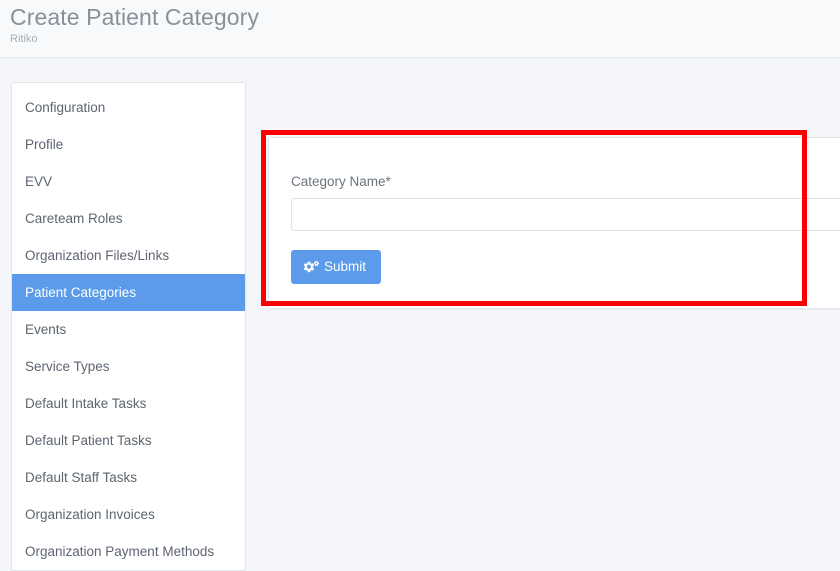 The width and height of the screenshot is (840, 571). What do you see at coordinates (24, 39) in the screenshot?
I see `page-subtitle: Ritiko` at bounding box center [24, 39].